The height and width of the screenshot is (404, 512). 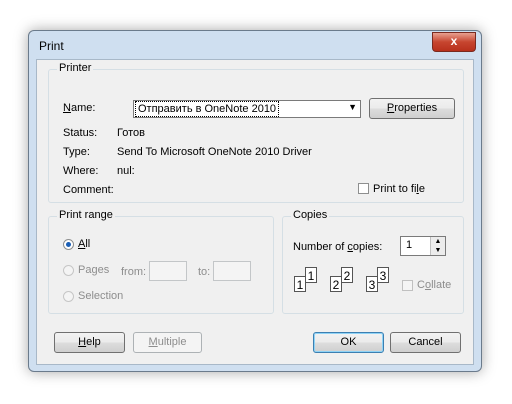 I want to click on range-selection-radio, so click(x=68, y=296).